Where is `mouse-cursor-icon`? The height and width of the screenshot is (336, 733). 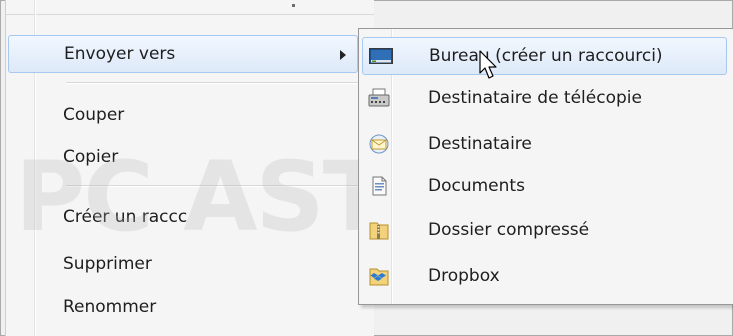
mouse-cursor-icon is located at coordinates (488, 64).